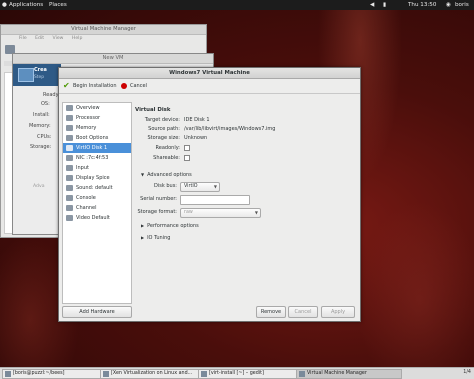  Describe the element at coordinates (86, 198) in the screenshot. I see `sidebar-item-label: Console` at that location.